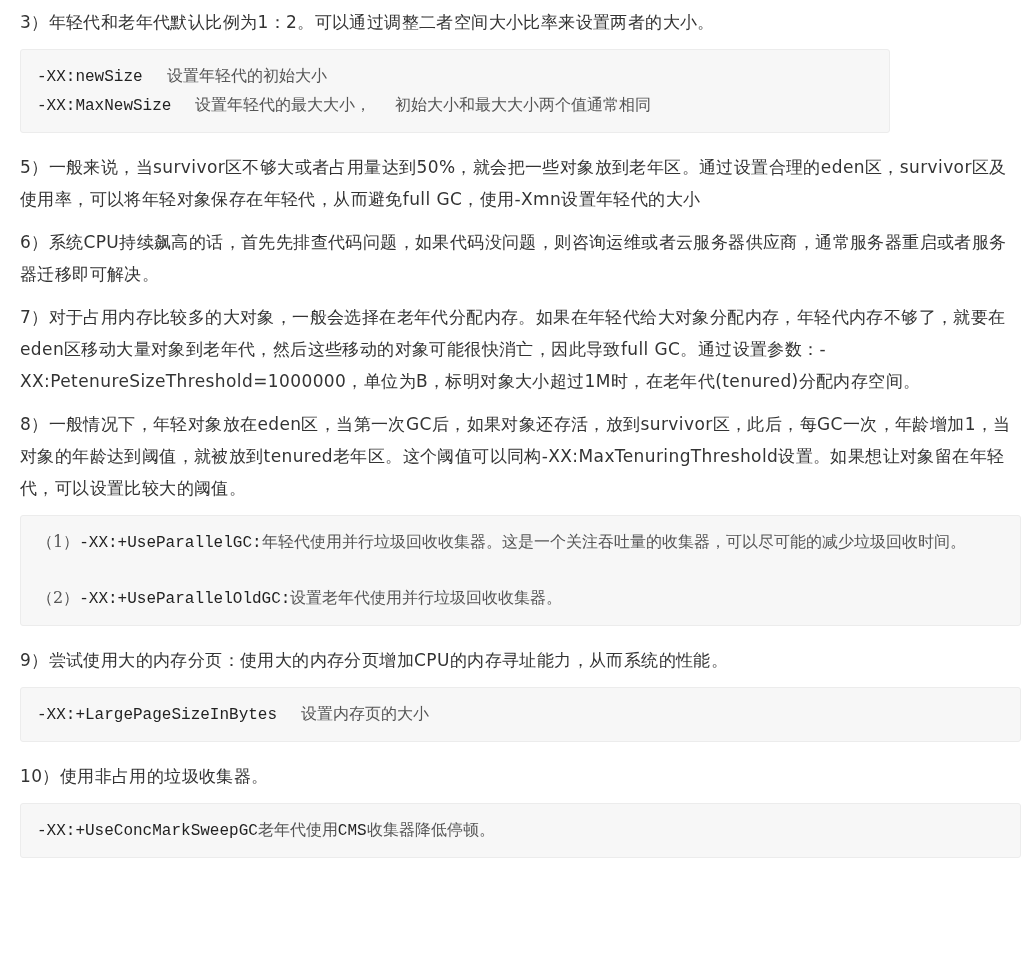  What do you see at coordinates (516, 456) in the screenshot?
I see `paragraph: 8）一般情况下，年轻对象放在eden区，当第一次GC后，如果对象还存活，放到survivor区，此后，每GC一次，年龄增加1，当对象的年龄达到阈值，就被放到tenured老年区。这个阈值可以同构-XX:MaxTenuringThreshold设置。如果想让对象留在年轻代，可以设置比较大的阈值。` at bounding box center [516, 456].